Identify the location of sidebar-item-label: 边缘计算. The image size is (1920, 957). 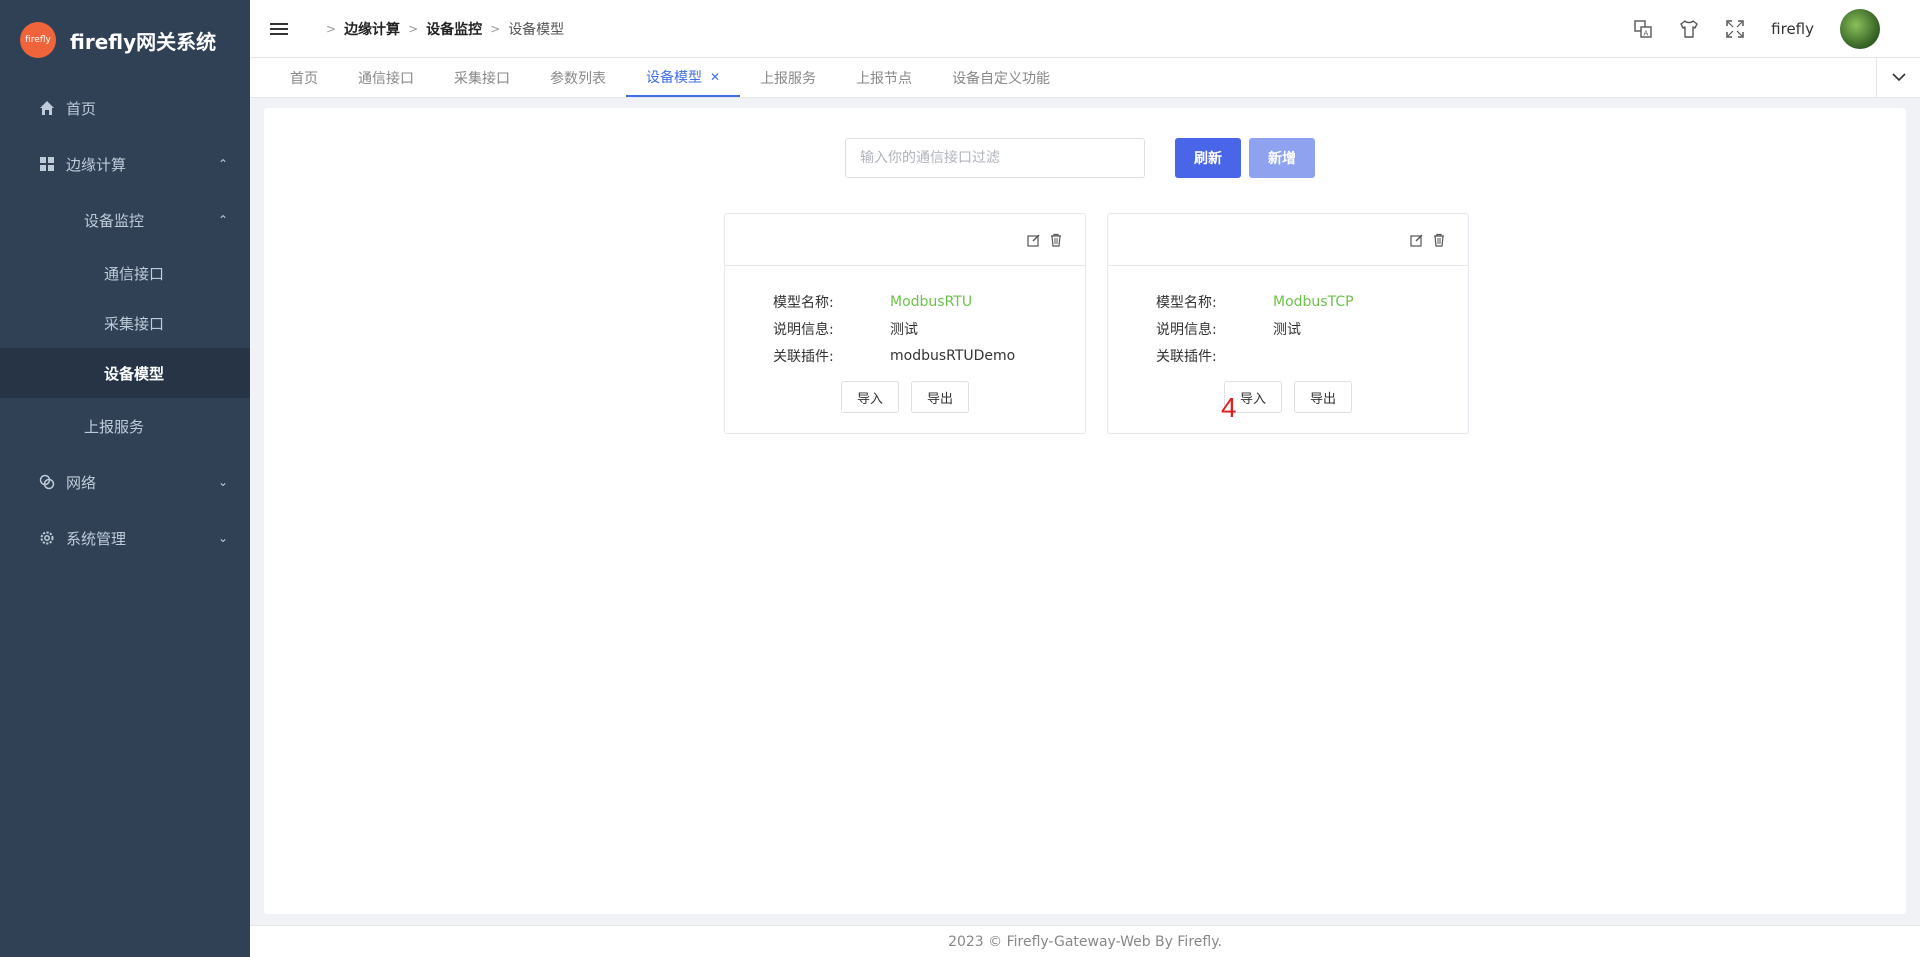
(96, 164).